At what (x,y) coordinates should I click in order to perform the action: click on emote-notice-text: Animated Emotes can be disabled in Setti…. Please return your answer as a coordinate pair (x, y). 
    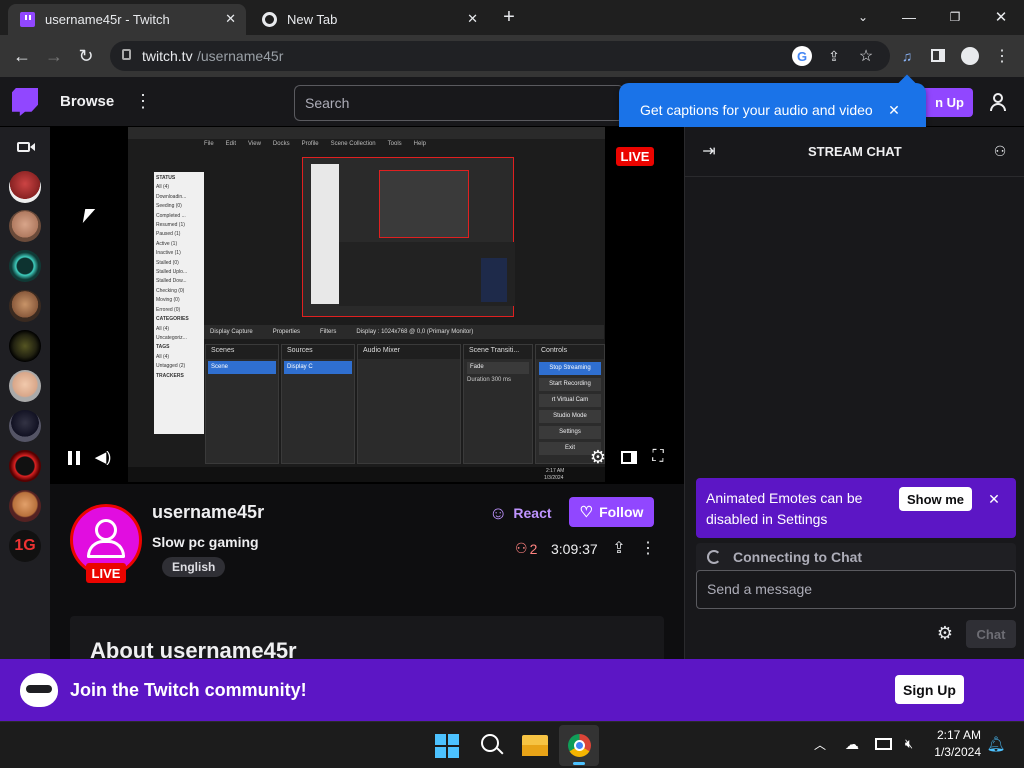
    Looking at the image, I should click on (784, 508).